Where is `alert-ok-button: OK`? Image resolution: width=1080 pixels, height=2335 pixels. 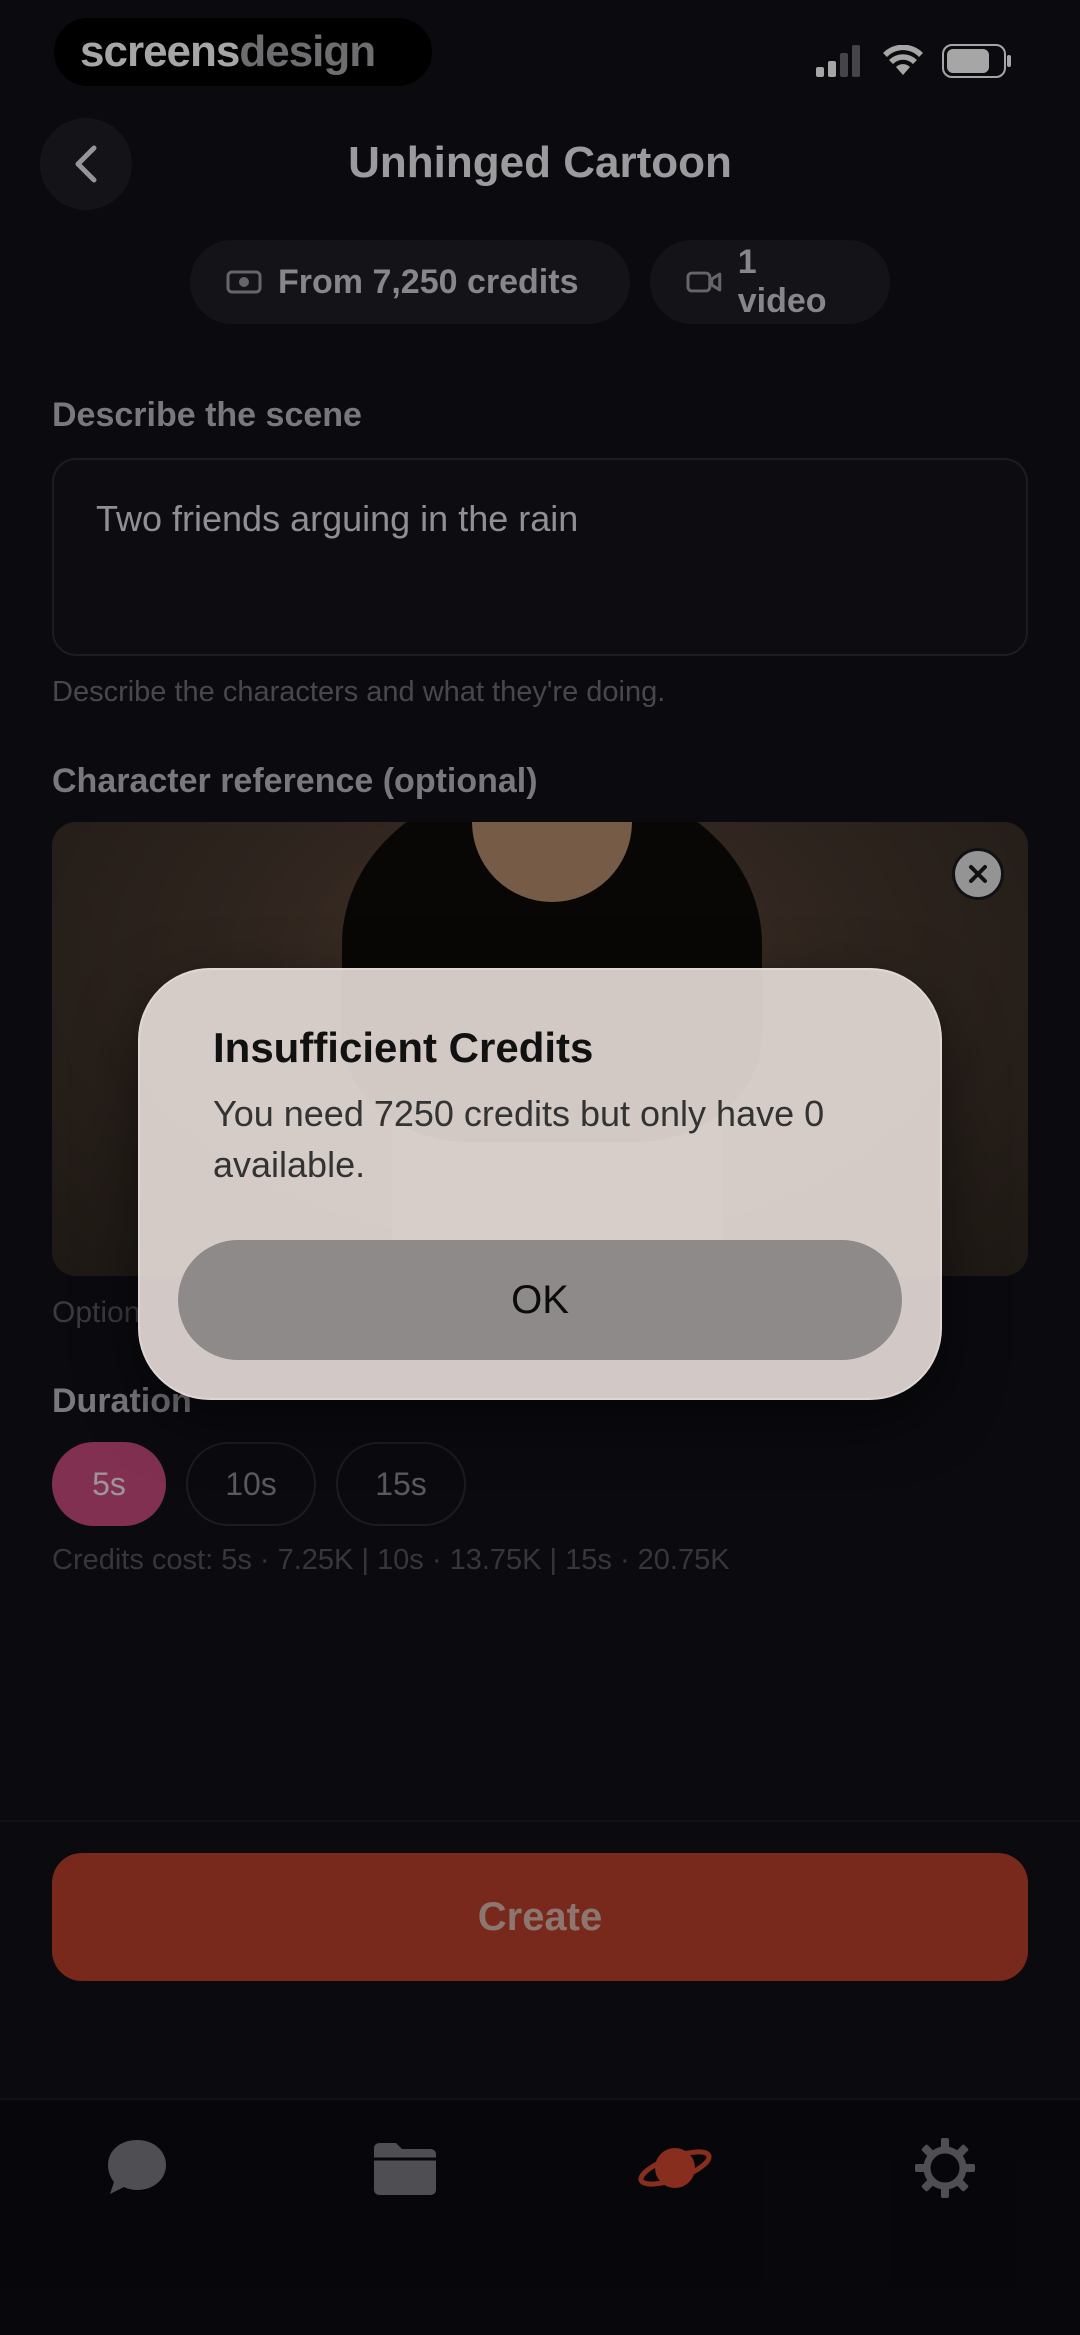 alert-ok-button: OK is located at coordinates (540, 1300).